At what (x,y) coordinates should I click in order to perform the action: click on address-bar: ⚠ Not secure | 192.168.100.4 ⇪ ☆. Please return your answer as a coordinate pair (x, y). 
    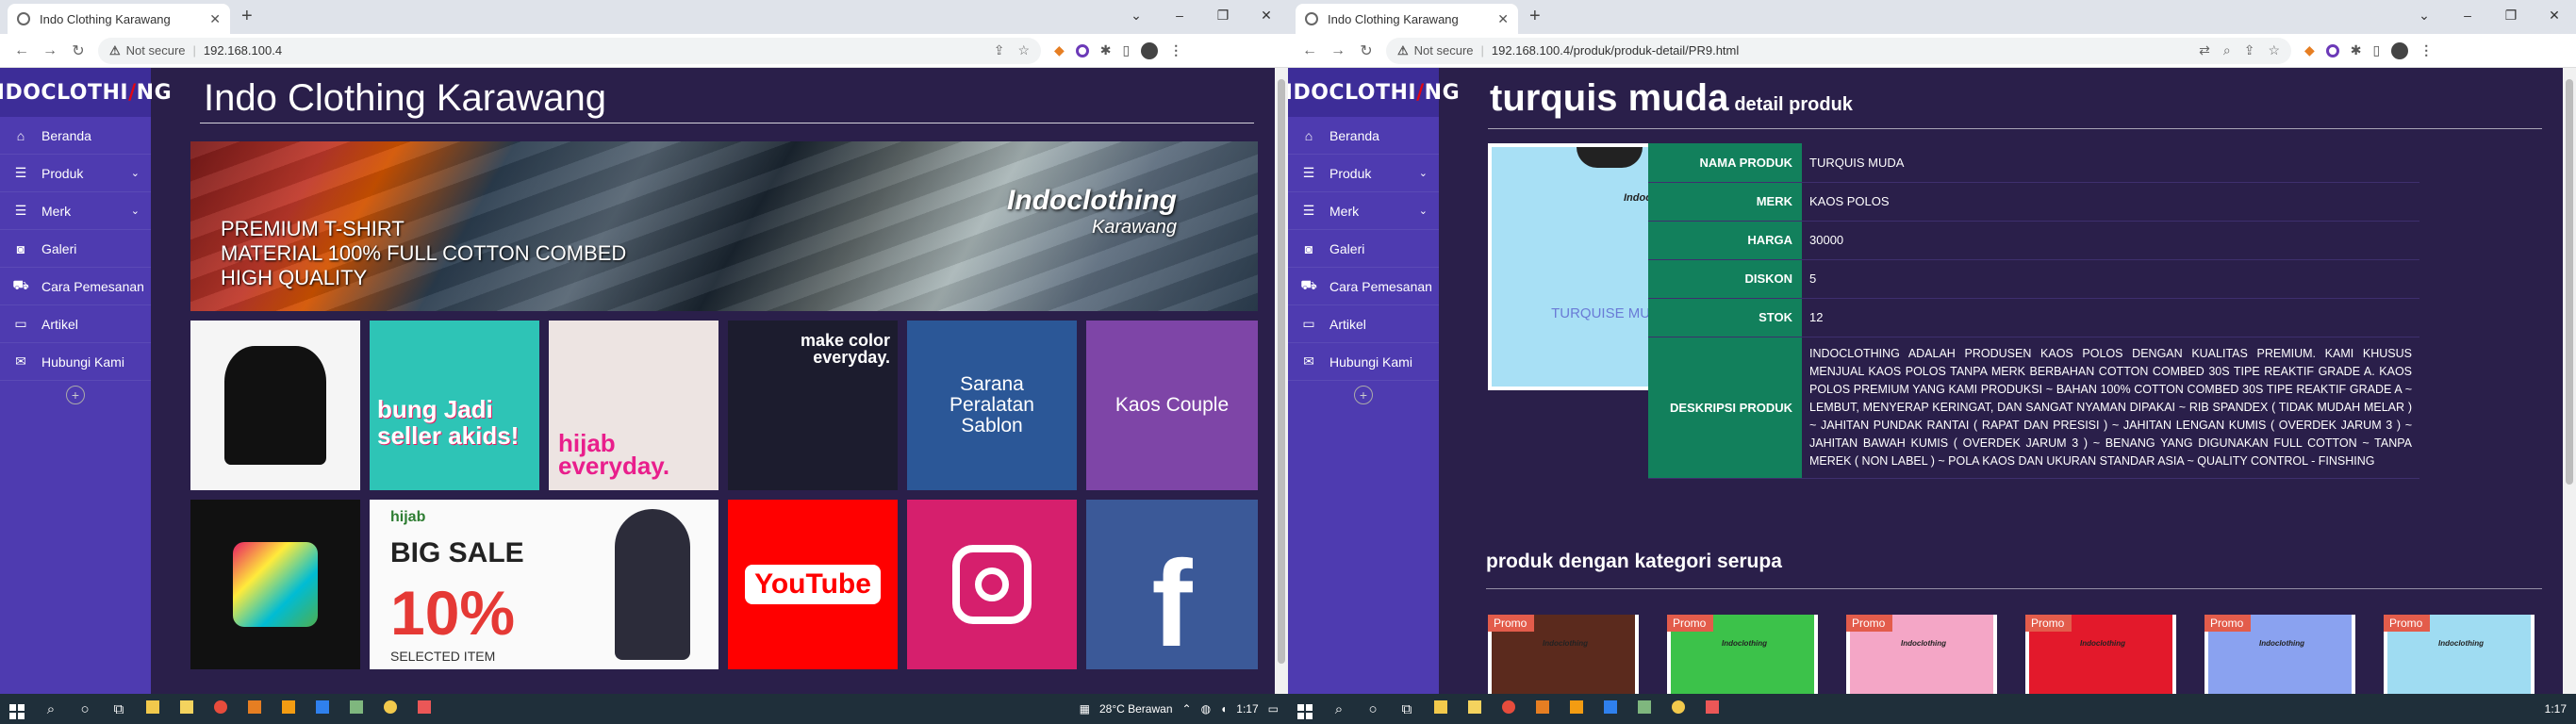
    Looking at the image, I should click on (569, 50).